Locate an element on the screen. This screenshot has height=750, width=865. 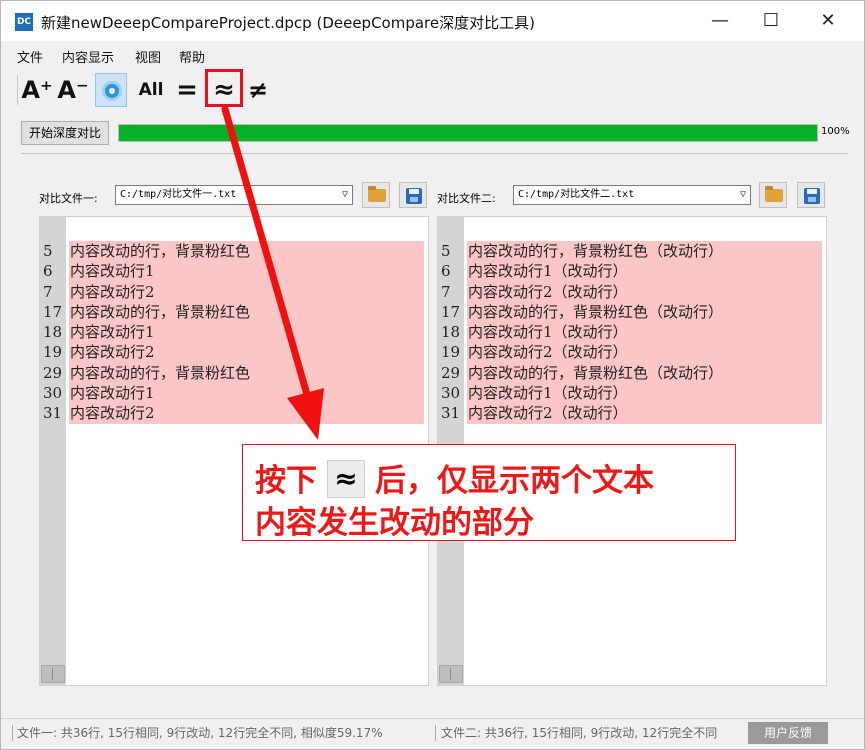
line-number: 29 is located at coordinates (451, 372).